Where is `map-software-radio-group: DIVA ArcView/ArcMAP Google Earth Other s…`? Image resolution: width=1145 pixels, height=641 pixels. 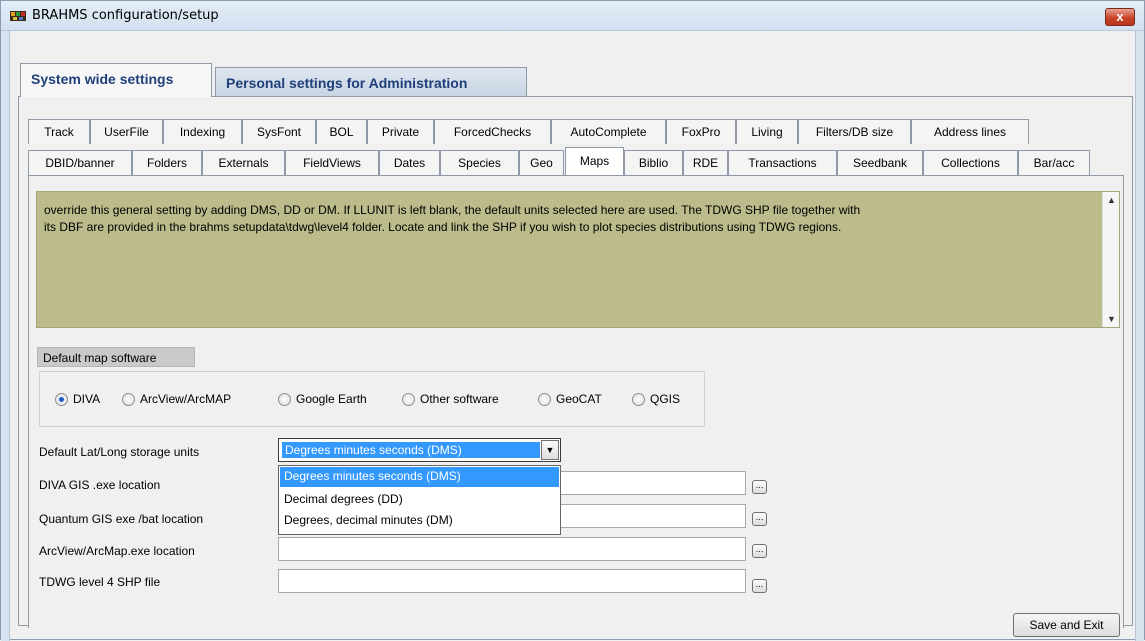 map-software-radio-group: DIVA ArcView/ArcMAP Google Earth Other s… is located at coordinates (372, 399).